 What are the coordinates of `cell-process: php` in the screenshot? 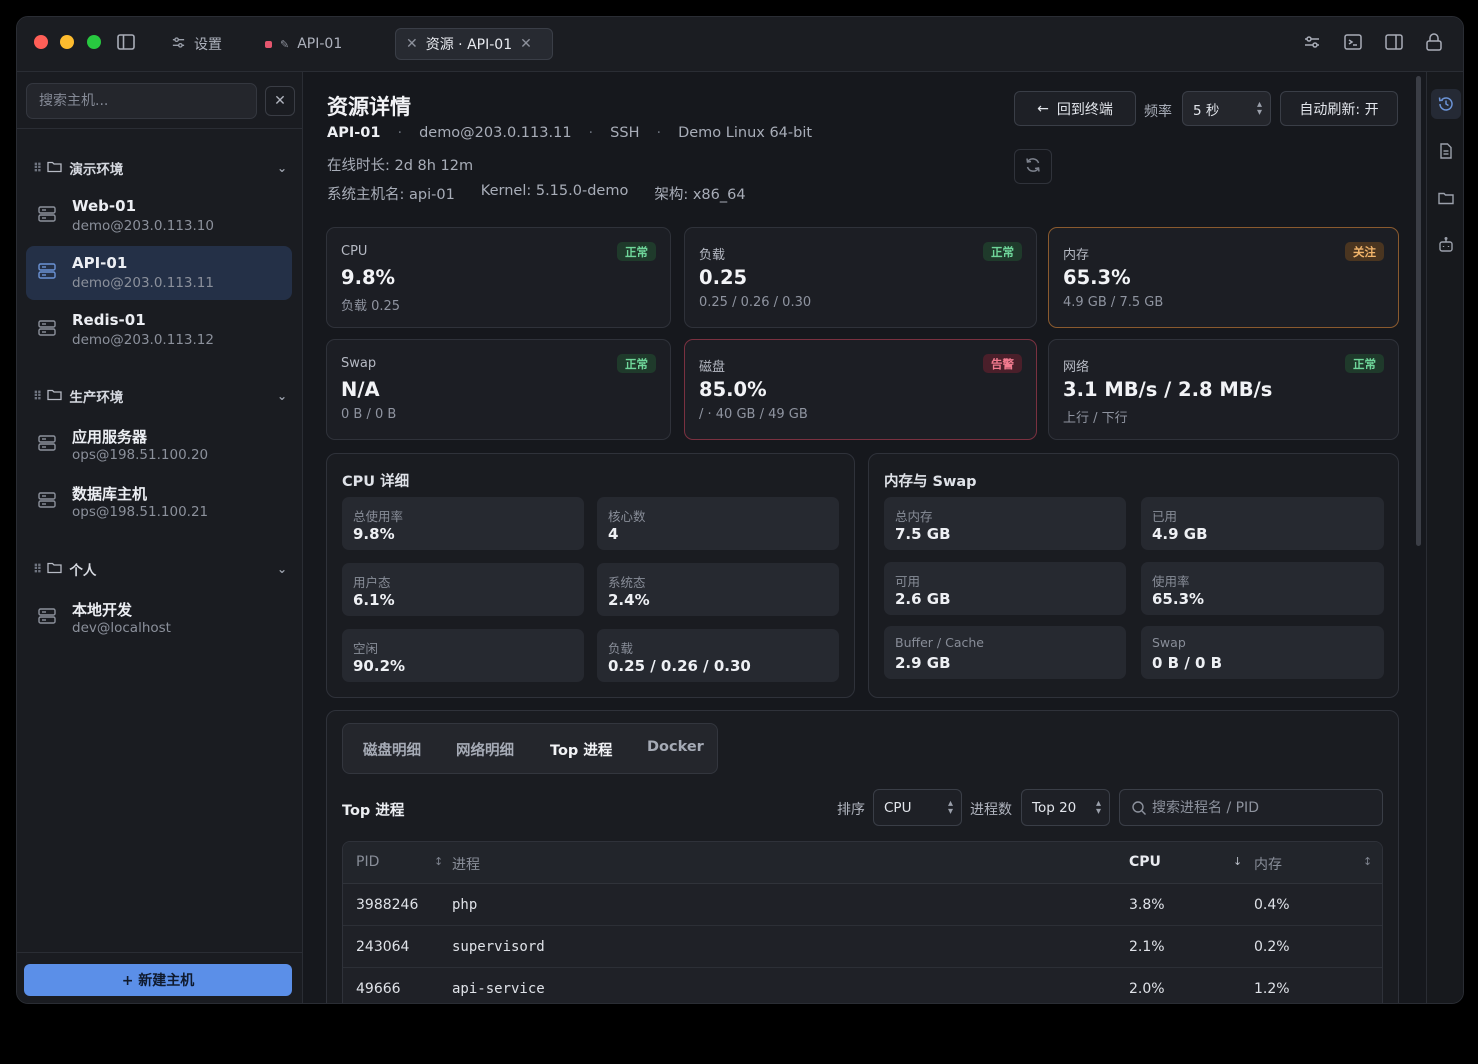 It's located at (465, 905).